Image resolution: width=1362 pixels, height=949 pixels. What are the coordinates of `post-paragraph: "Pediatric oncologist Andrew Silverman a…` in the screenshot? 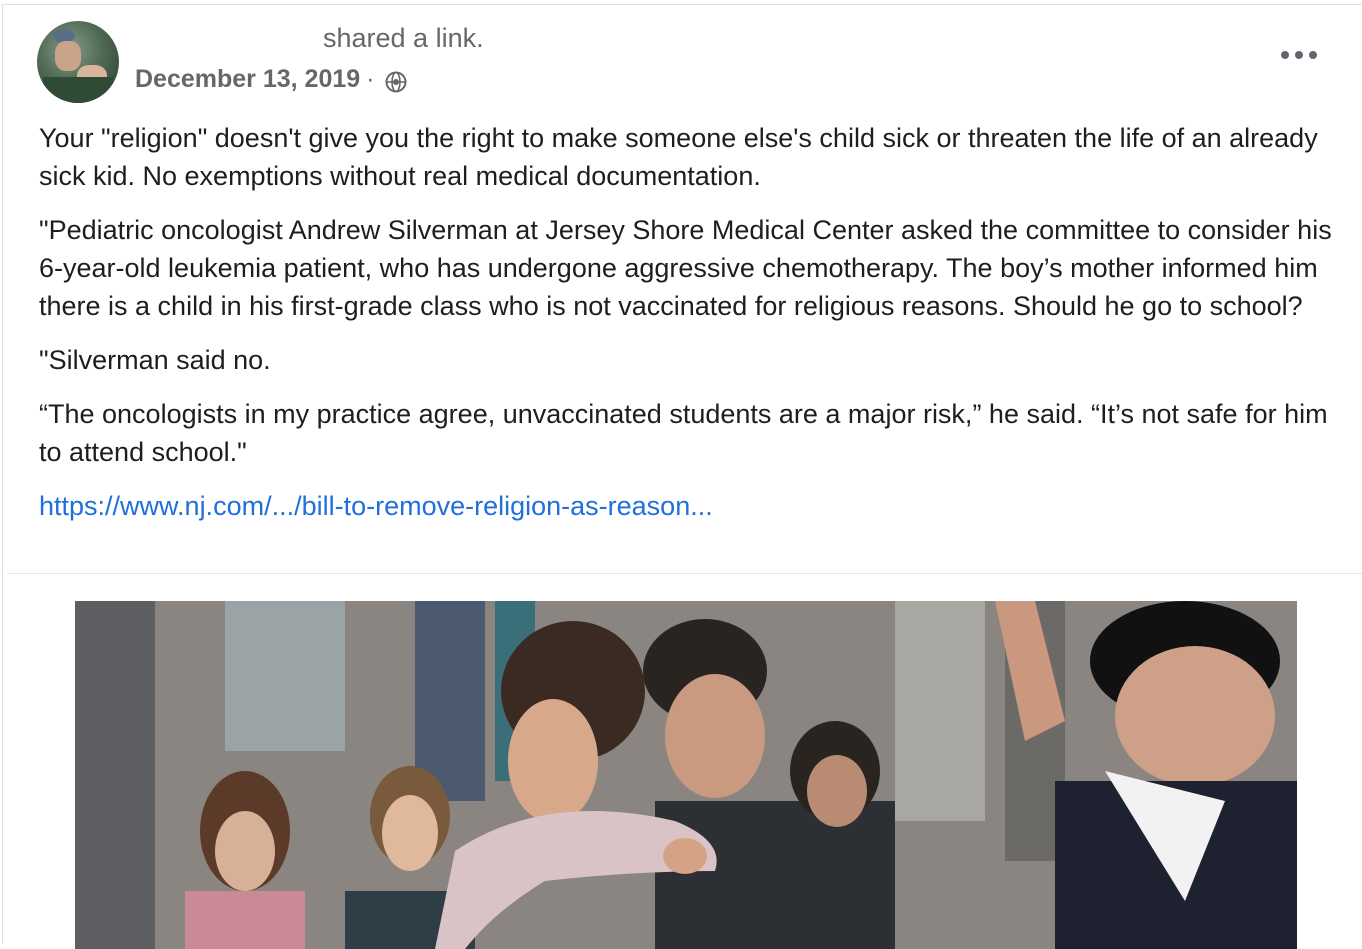 It's located at (685, 268).